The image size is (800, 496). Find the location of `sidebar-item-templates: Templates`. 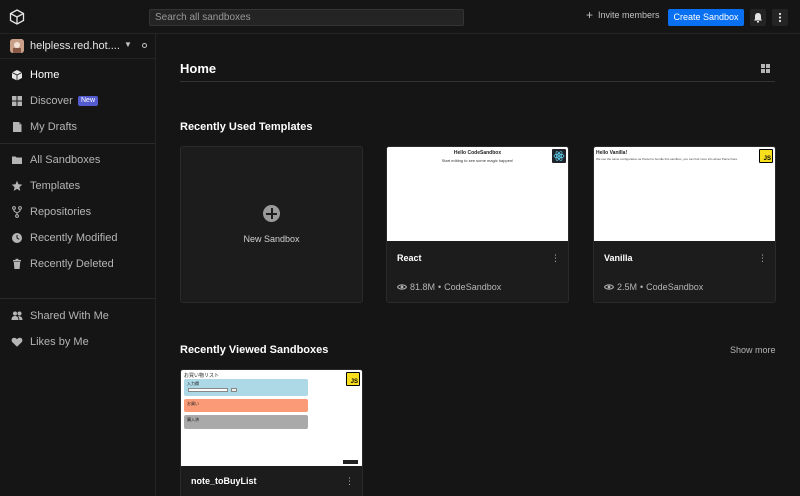

sidebar-item-templates: Templates is located at coordinates (78, 186).